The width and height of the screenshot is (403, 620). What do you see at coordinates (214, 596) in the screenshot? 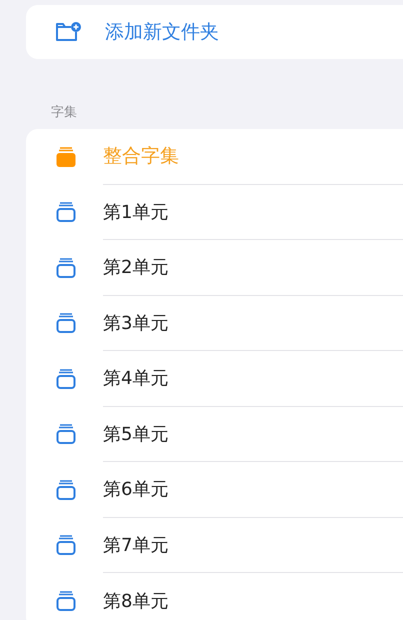
I see `list-item: 第8单元` at bounding box center [214, 596].